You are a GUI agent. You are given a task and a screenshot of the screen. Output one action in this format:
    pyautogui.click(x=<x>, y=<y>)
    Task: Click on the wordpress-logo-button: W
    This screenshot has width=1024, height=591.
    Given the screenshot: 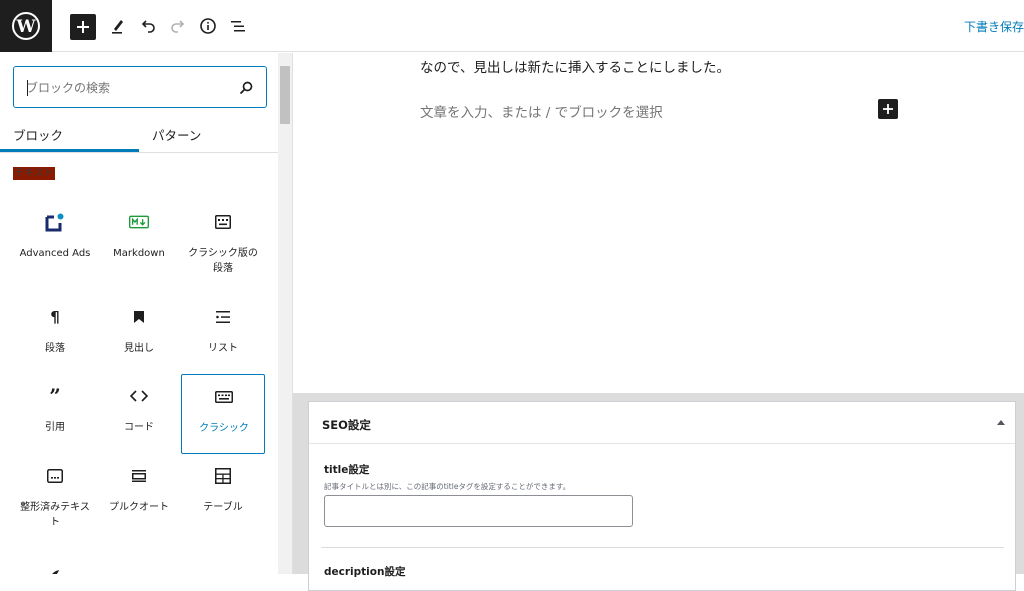 What is the action you would take?
    pyautogui.click(x=26, y=26)
    